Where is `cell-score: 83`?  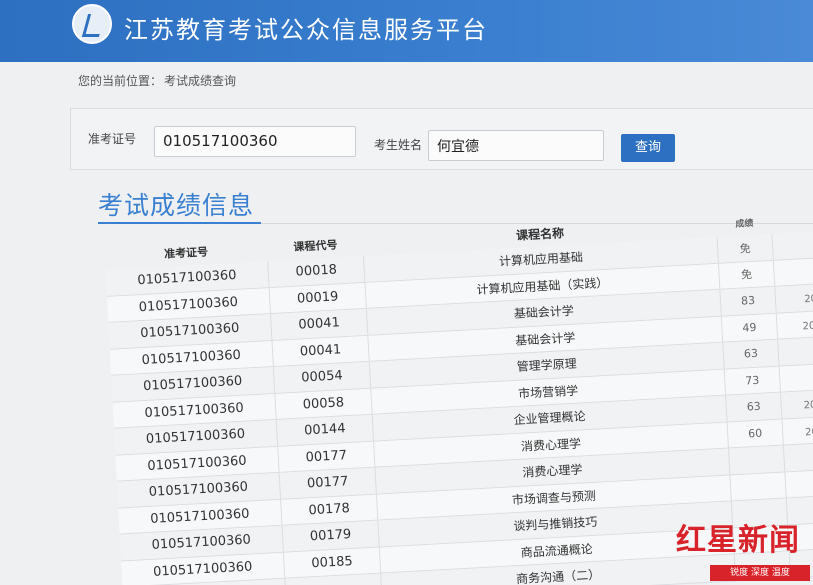
cell-score: 83 is located at coordinates (748, 301).